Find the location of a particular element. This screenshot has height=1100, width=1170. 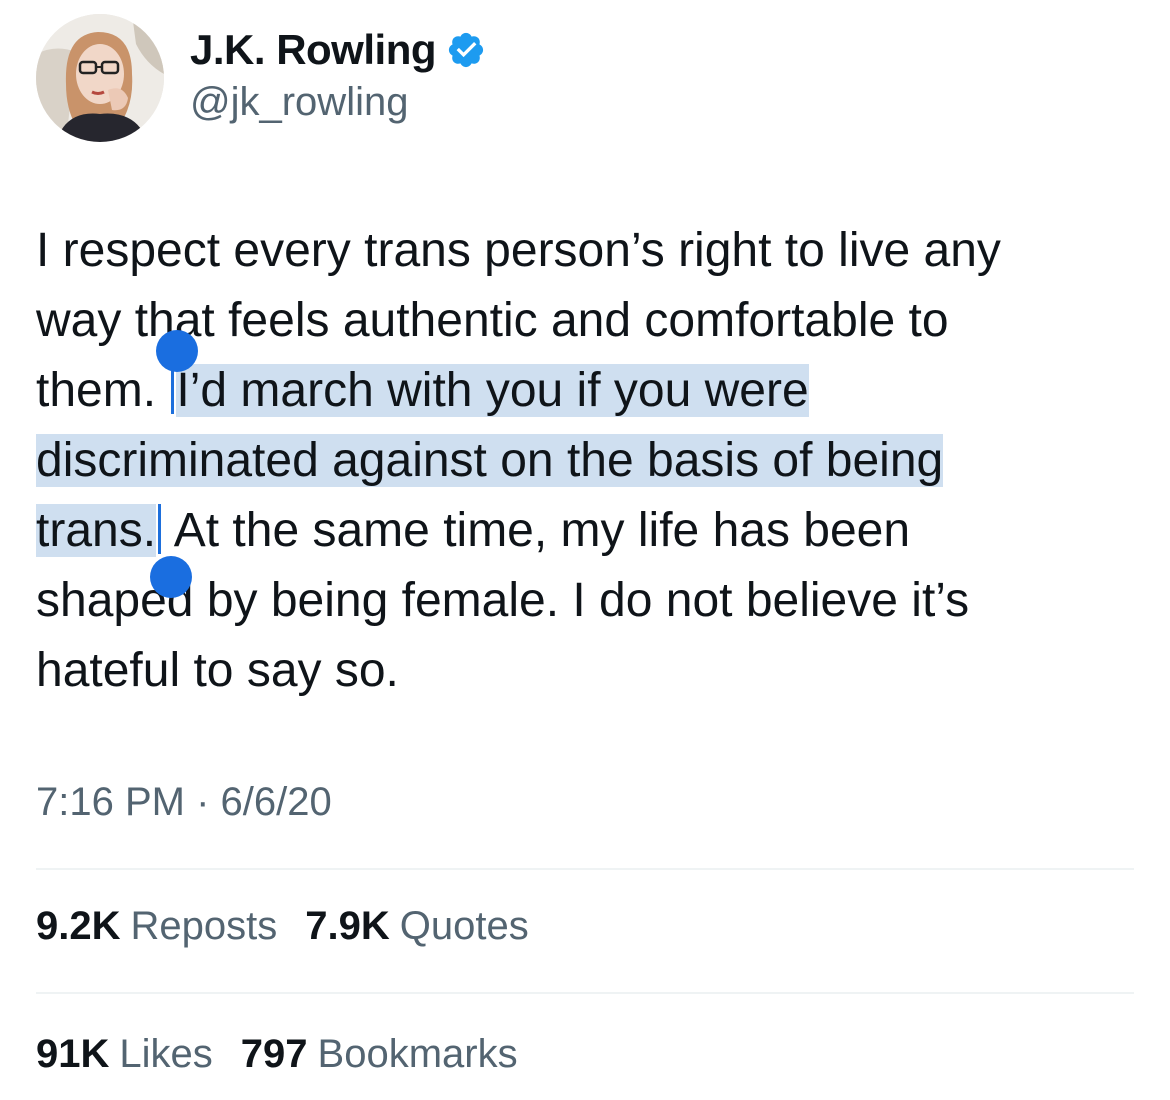

avatar is located at coordinates (100, 78).